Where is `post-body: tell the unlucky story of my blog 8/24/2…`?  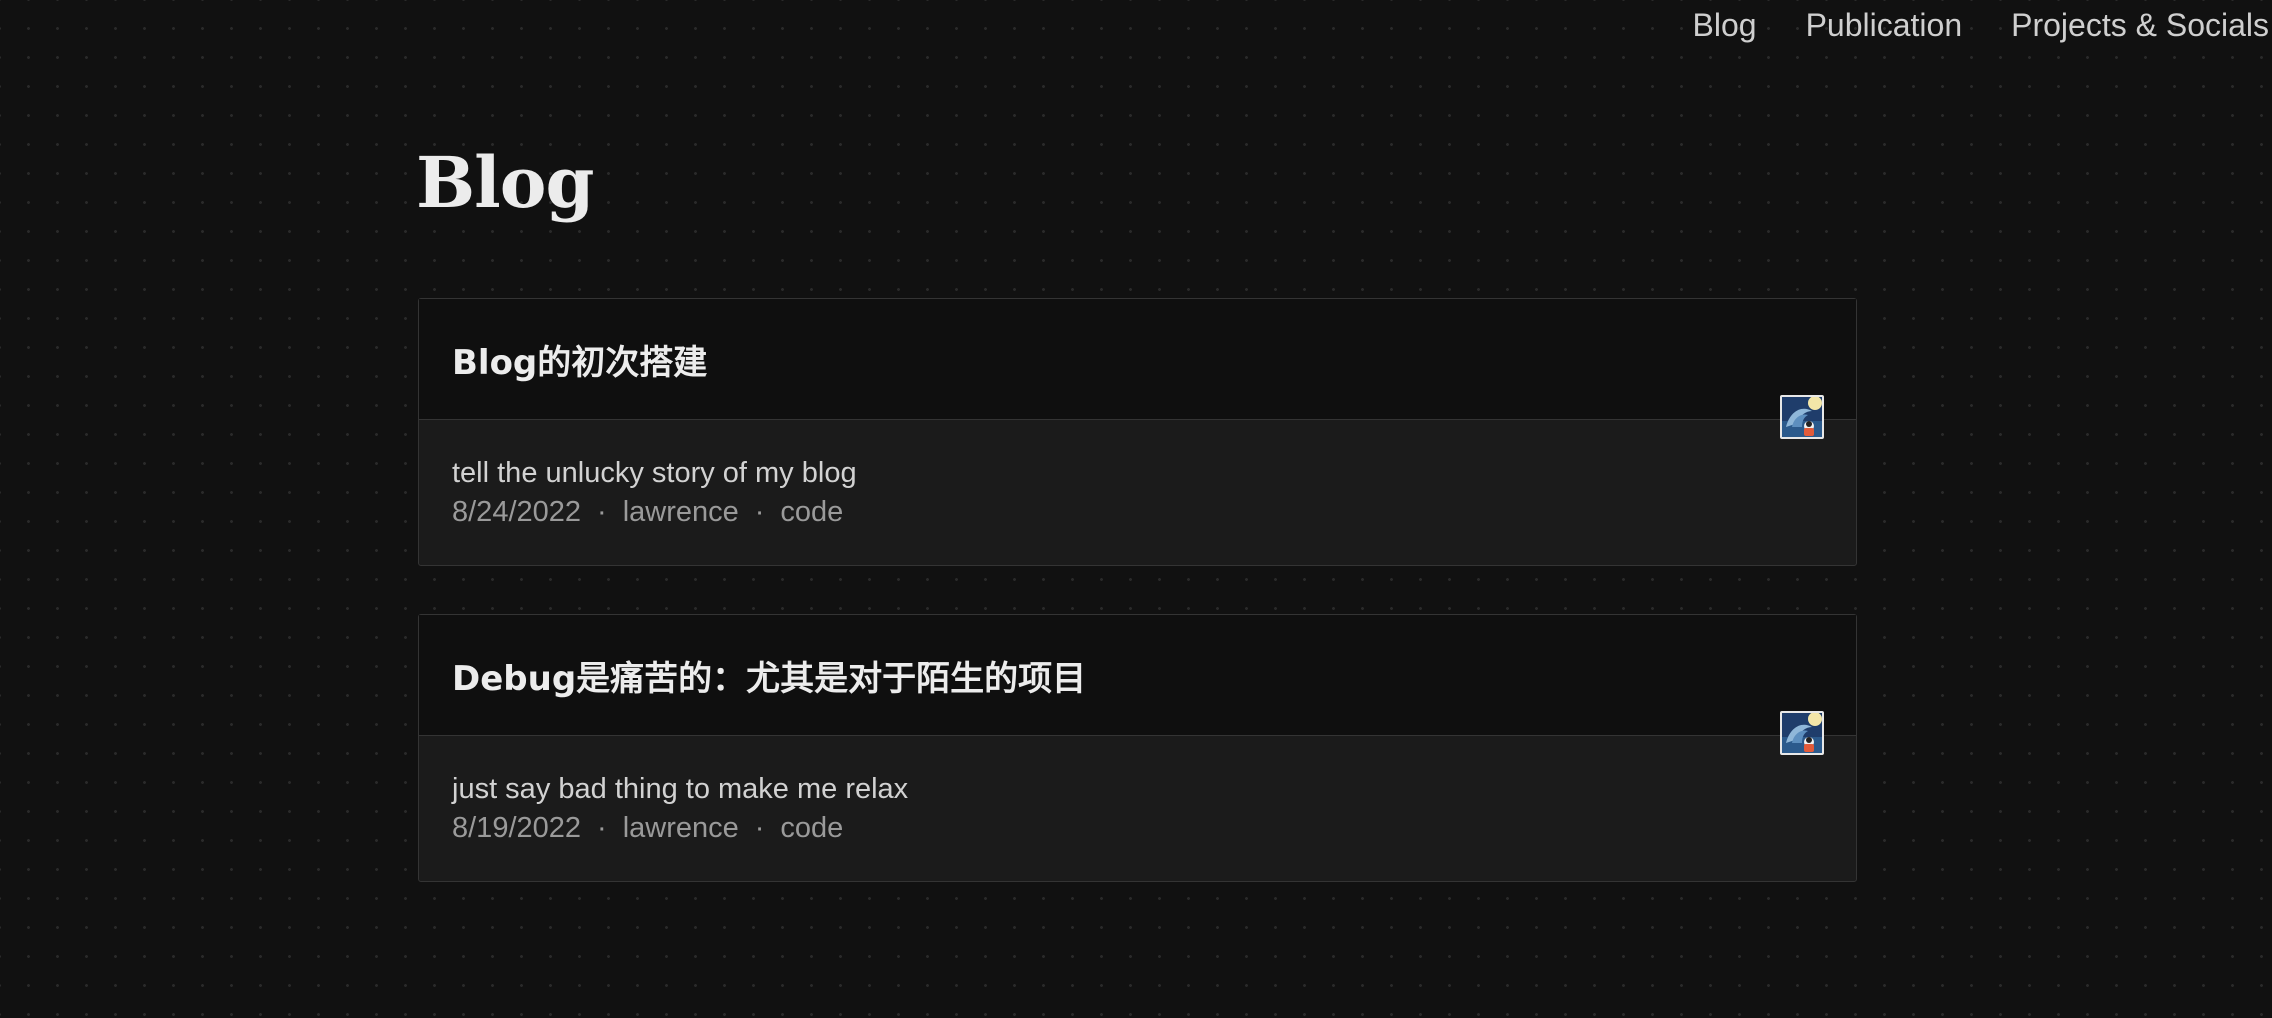 post-body: tell the unlucky story of my blog 8/24/2… is located at coordinates (1137, 492).